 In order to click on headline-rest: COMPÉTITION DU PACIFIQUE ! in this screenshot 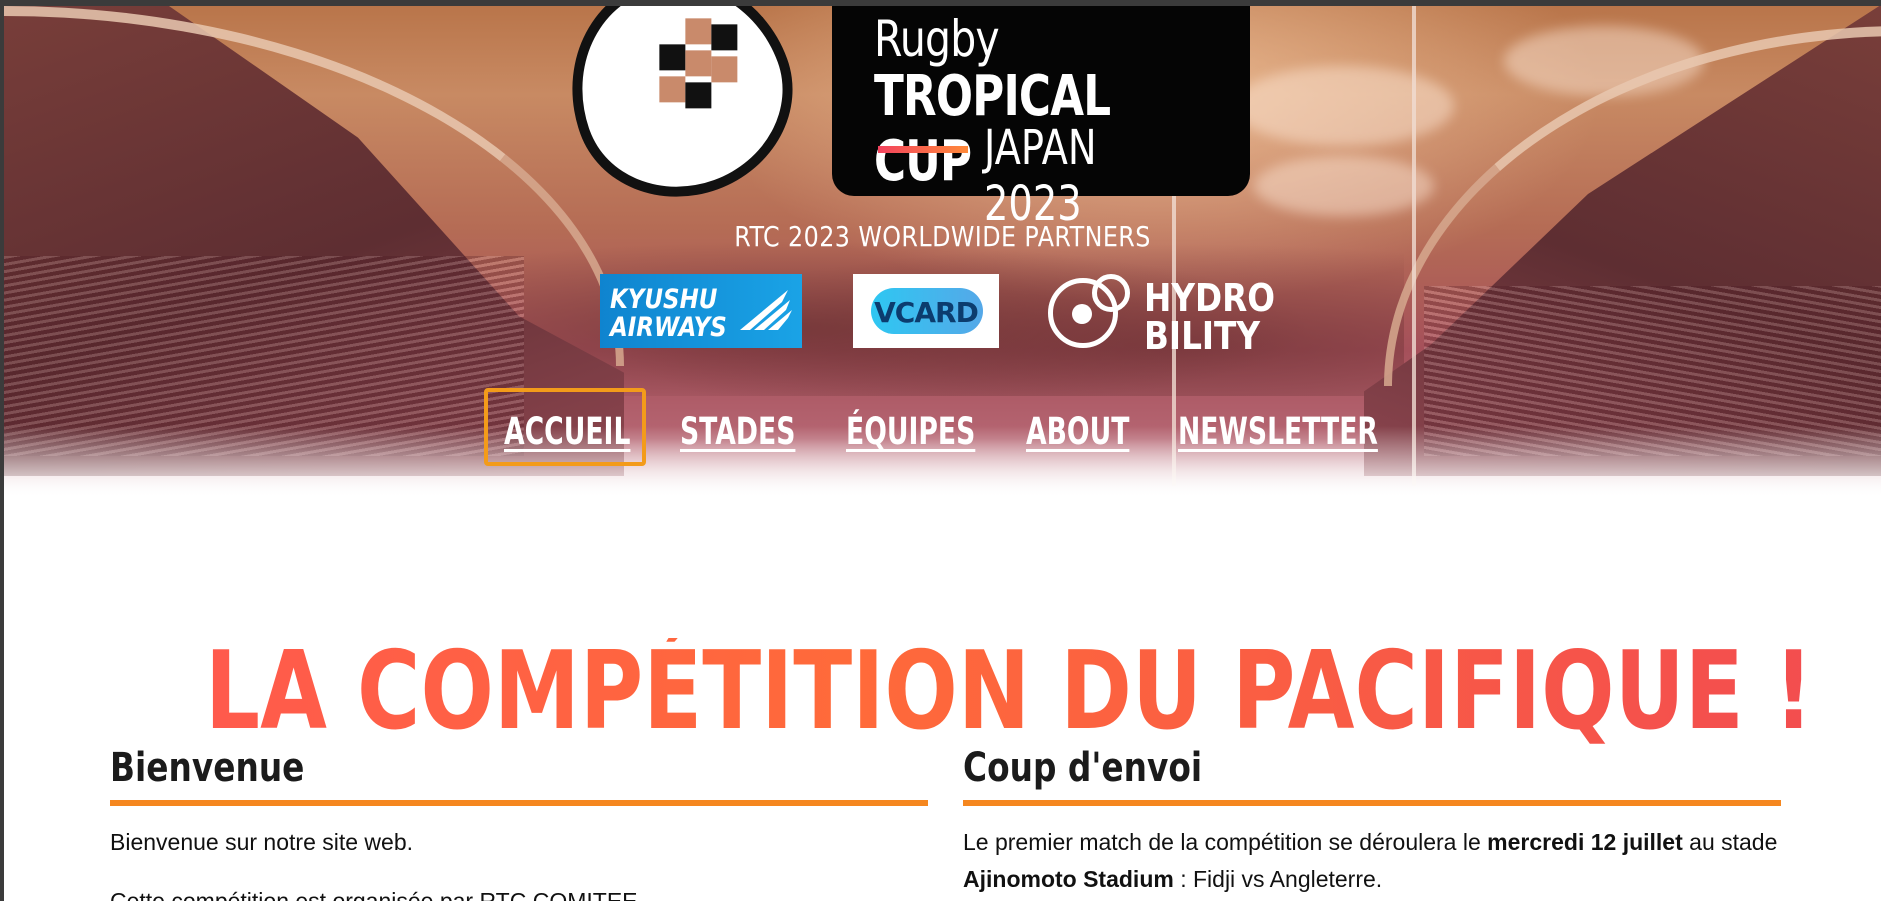, I will do `click(1085, 692)`.